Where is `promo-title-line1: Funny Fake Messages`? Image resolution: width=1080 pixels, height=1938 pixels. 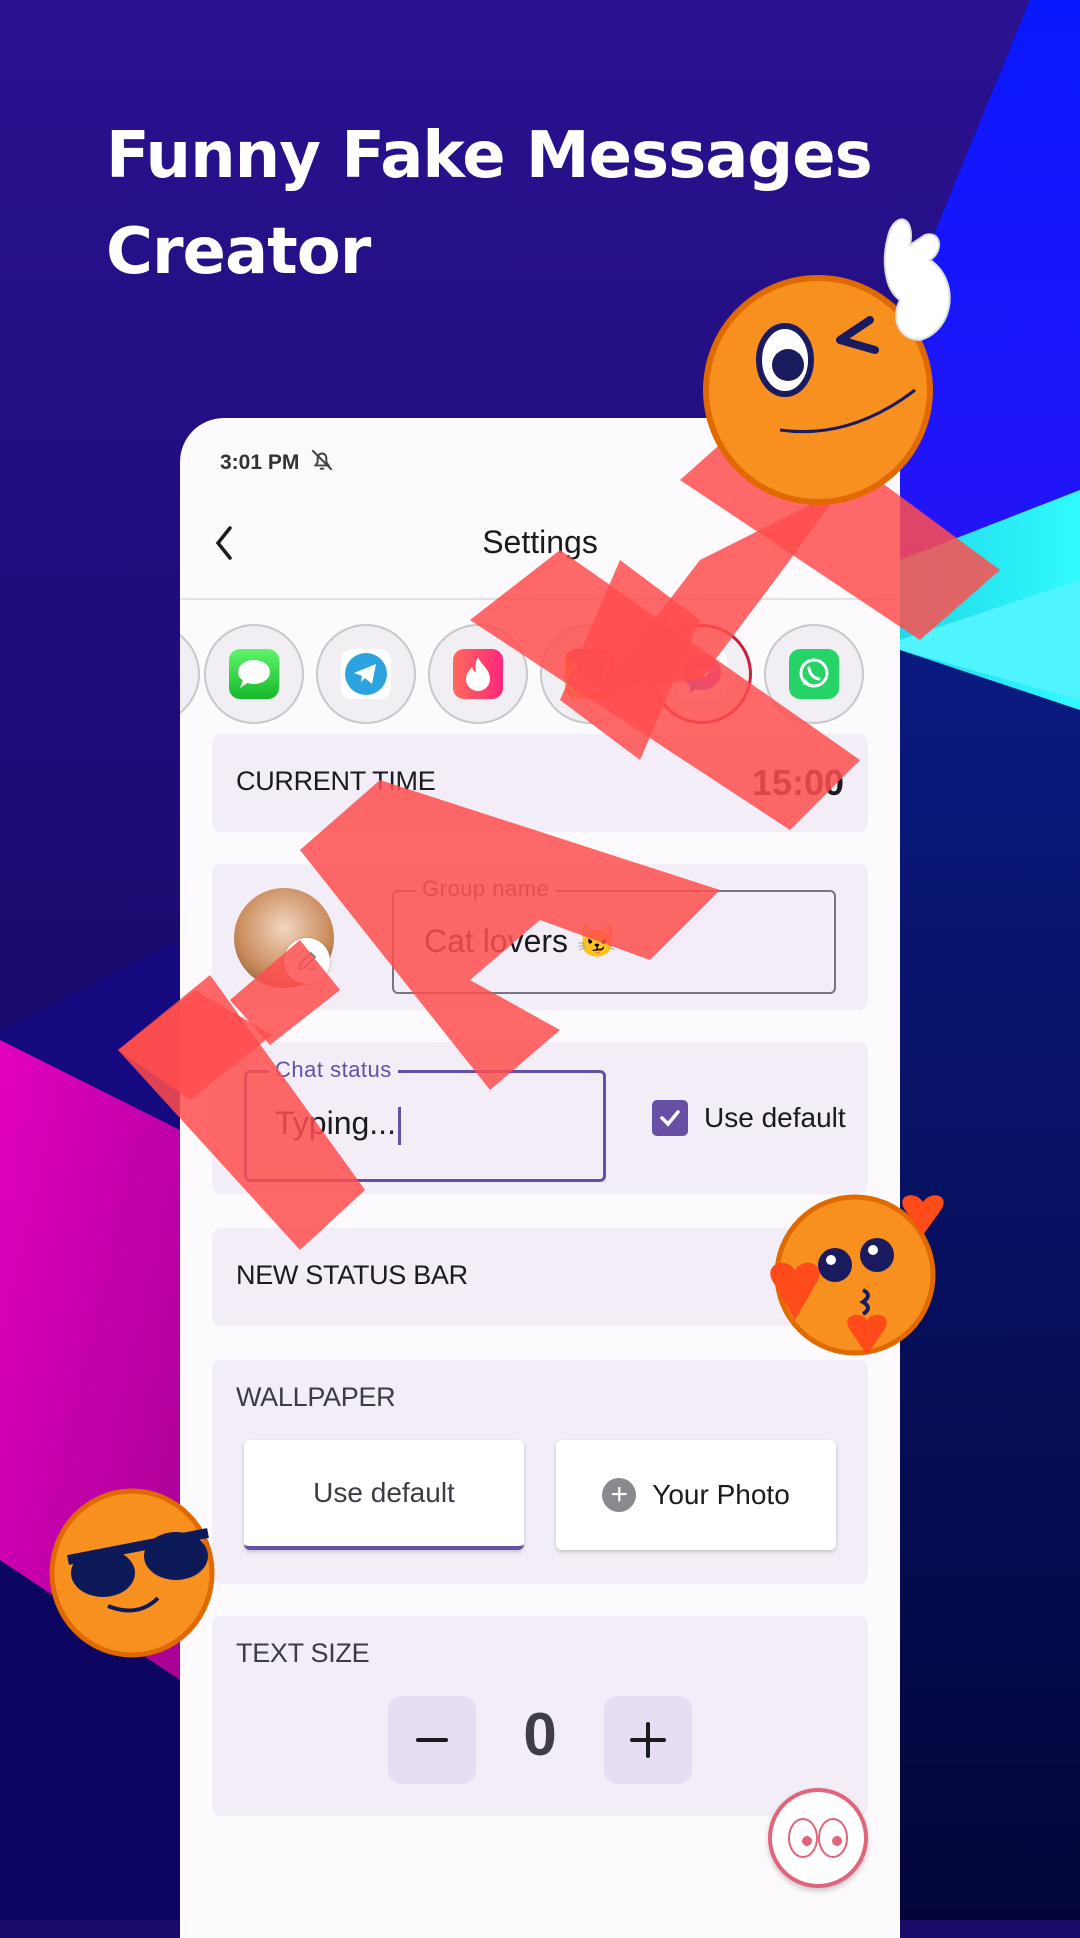 promo-title-line1: Funny Fake Messages is located at coordinates (489, 156).